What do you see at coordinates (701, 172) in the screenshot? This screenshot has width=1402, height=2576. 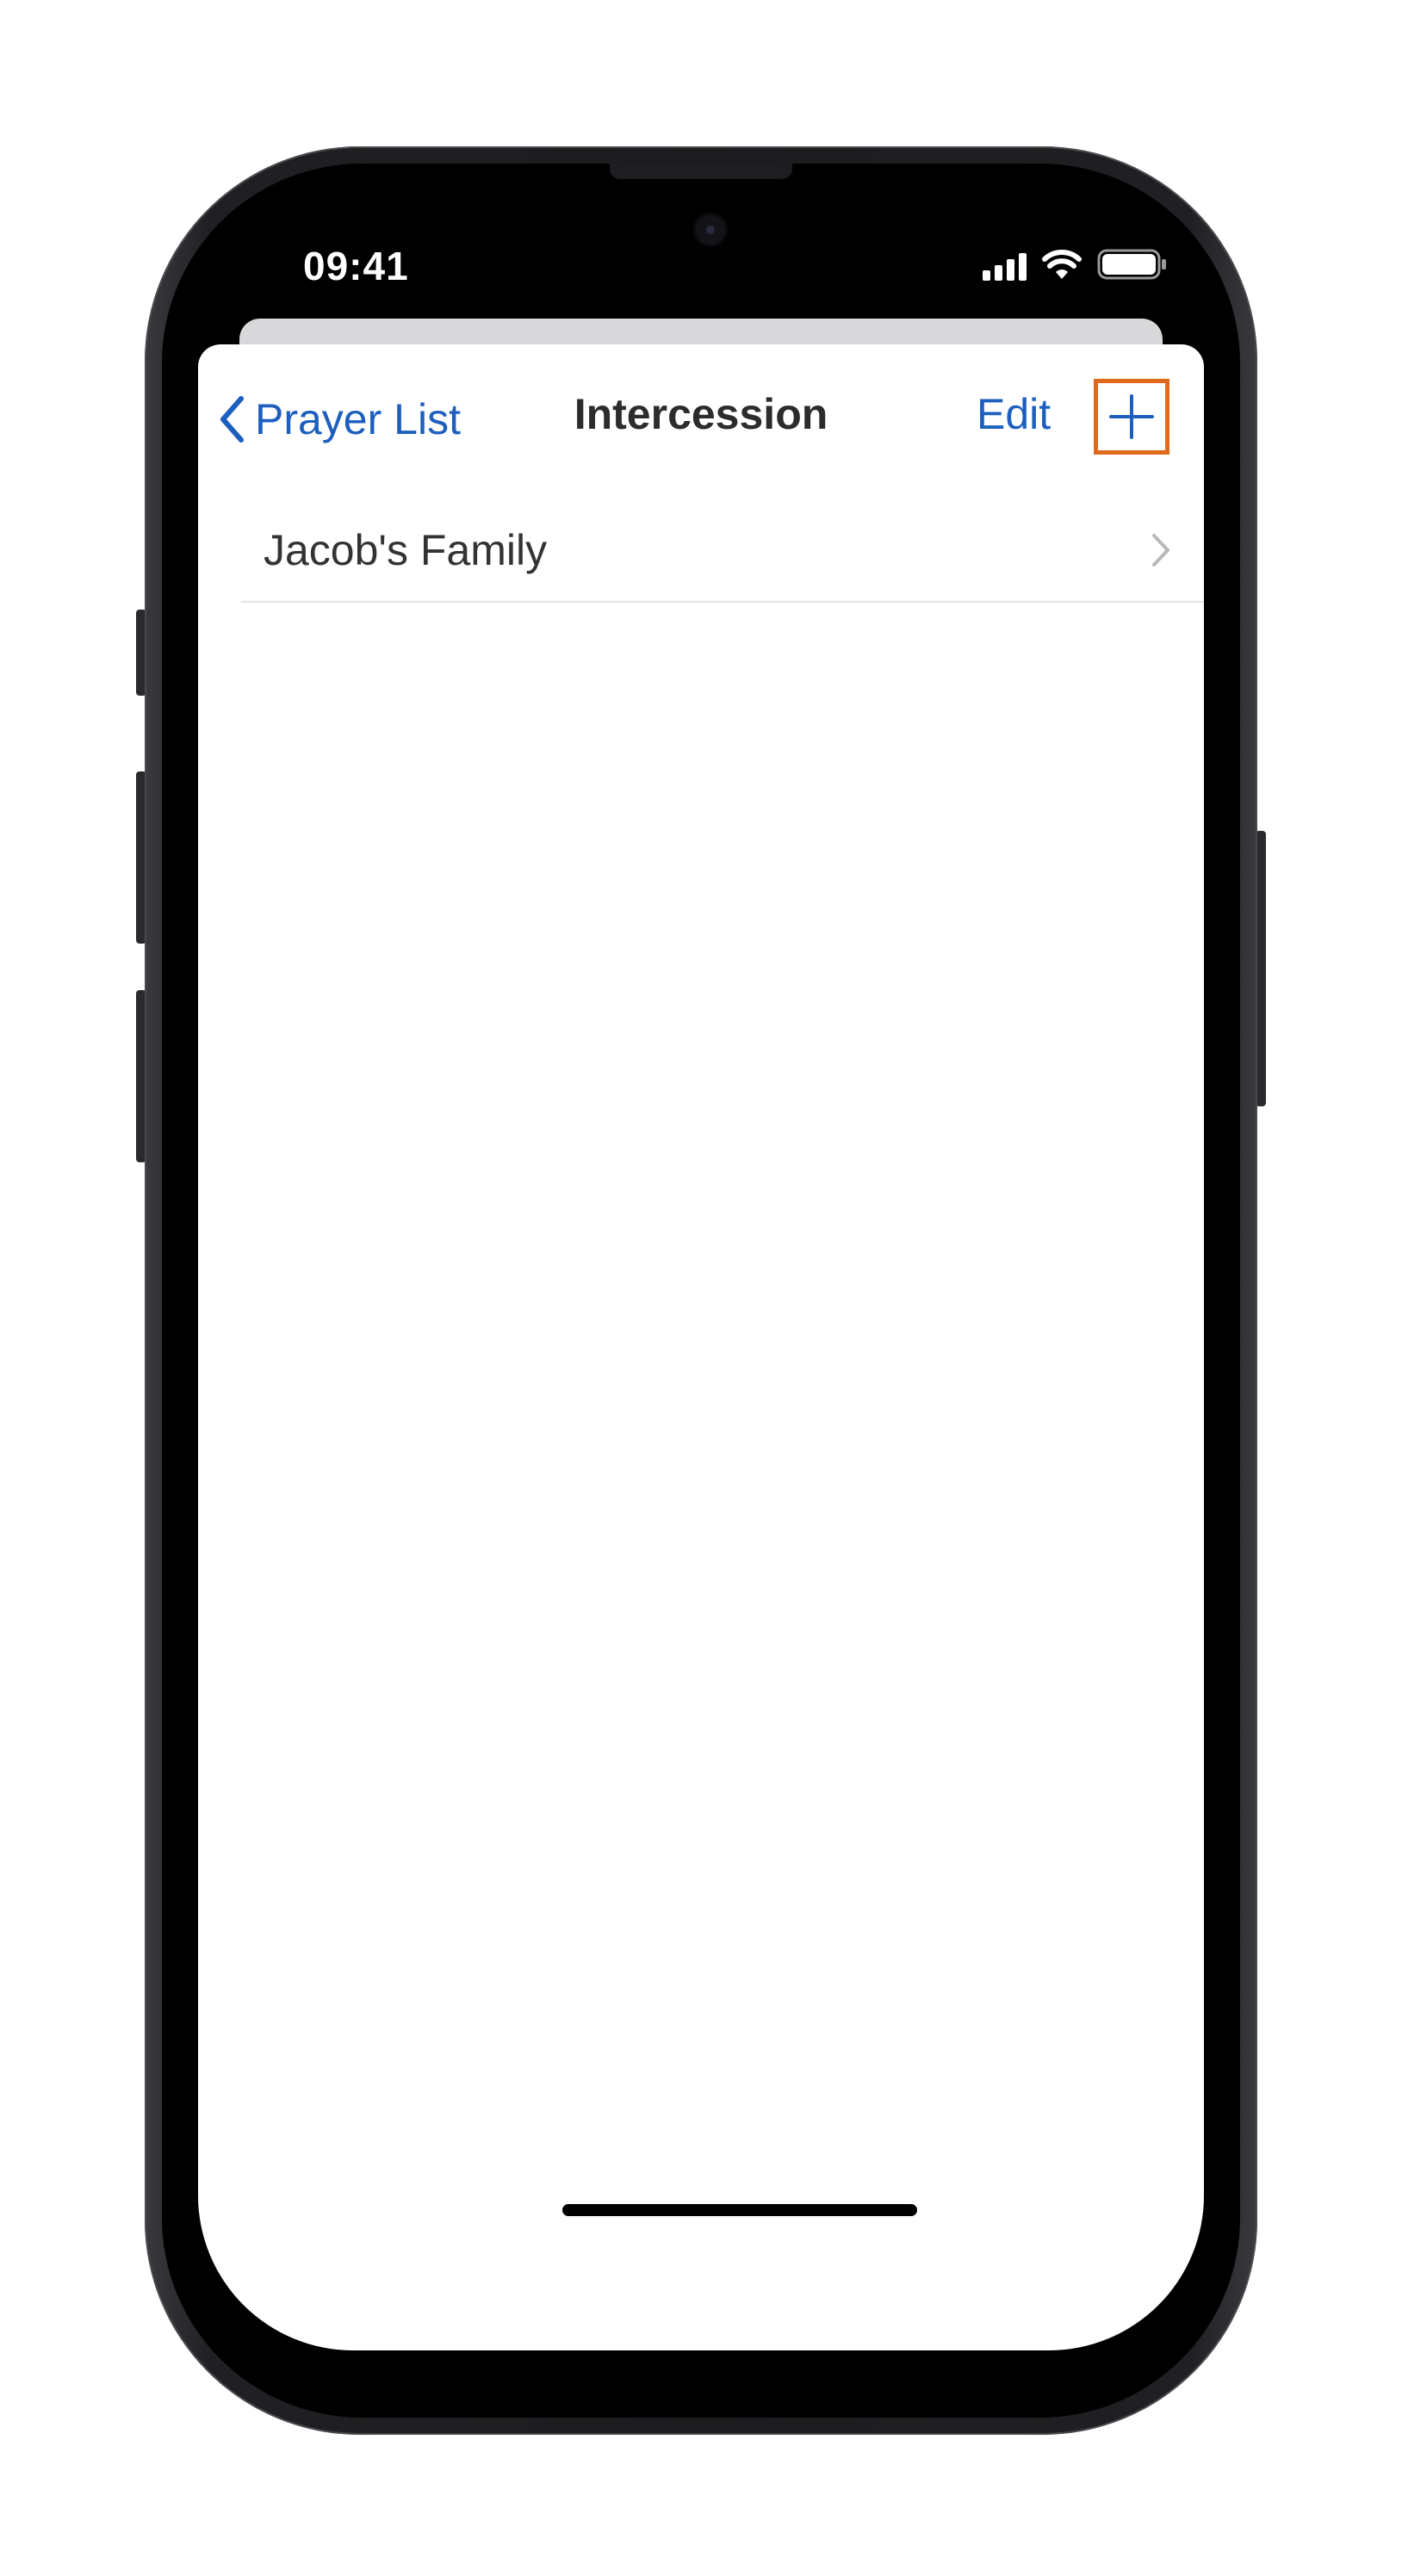 I see `speaker-grille` at bounding box center [701, 172].